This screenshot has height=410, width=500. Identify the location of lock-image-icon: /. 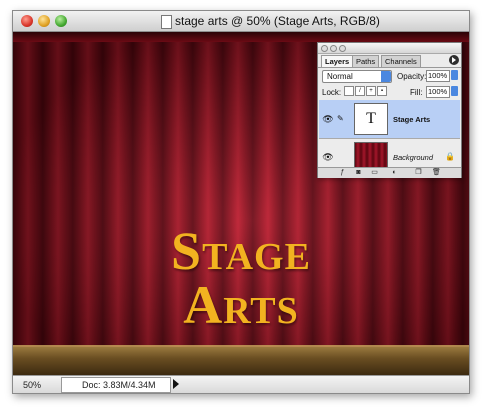
(360, 91).